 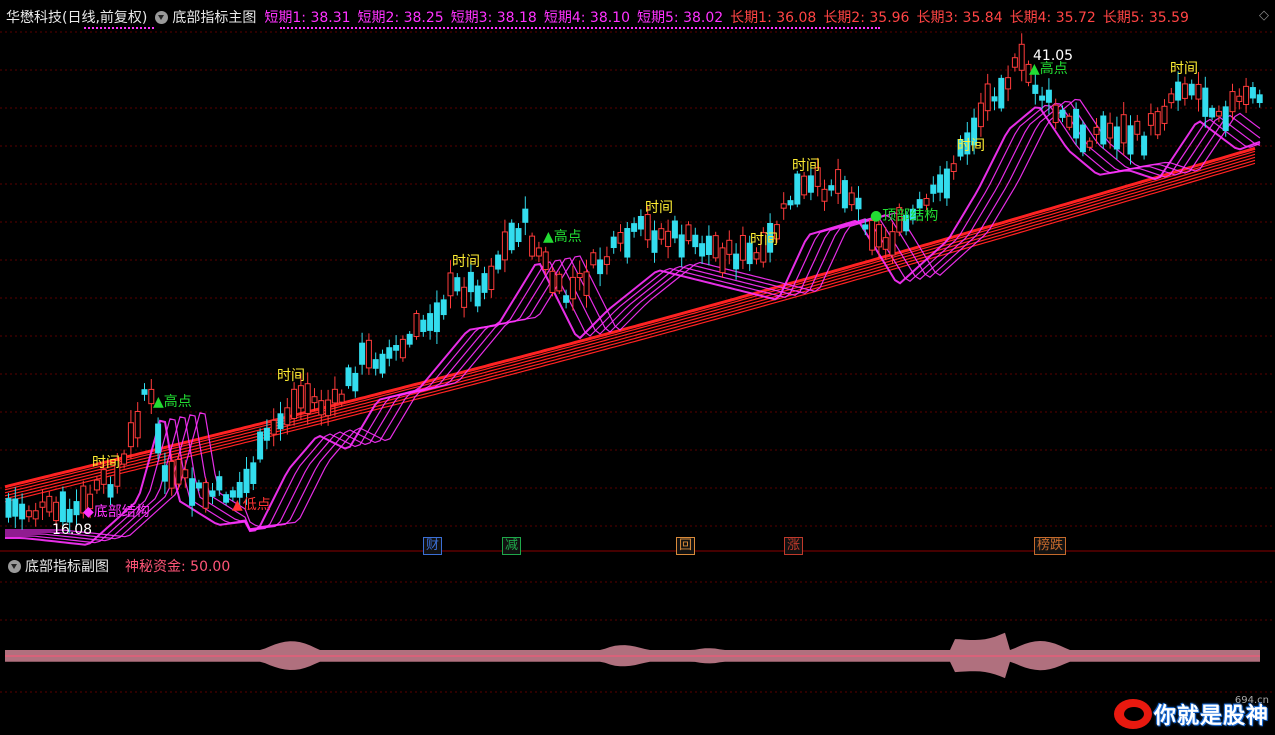 What do you see at coordinates (632, 655) in the screenshot?
I see `mystery-fund-area` at bounding box center [632, 655].